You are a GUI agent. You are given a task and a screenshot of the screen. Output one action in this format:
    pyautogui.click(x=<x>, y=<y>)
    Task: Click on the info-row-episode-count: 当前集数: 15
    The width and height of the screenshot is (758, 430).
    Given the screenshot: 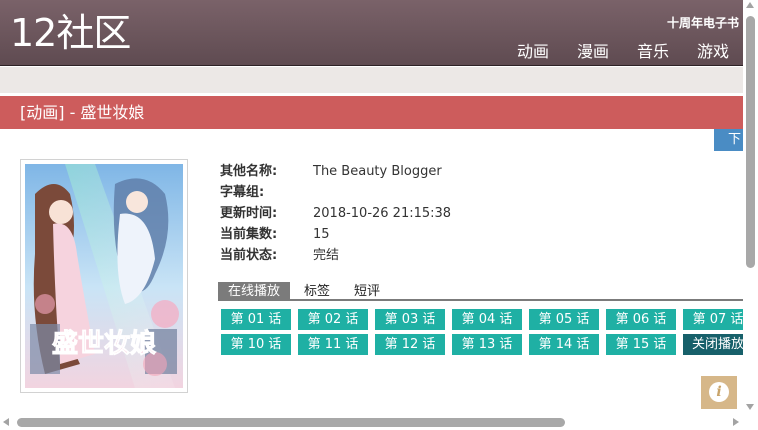 What is the action you would take?
    pyautogui.click(x=335, y=236)
    